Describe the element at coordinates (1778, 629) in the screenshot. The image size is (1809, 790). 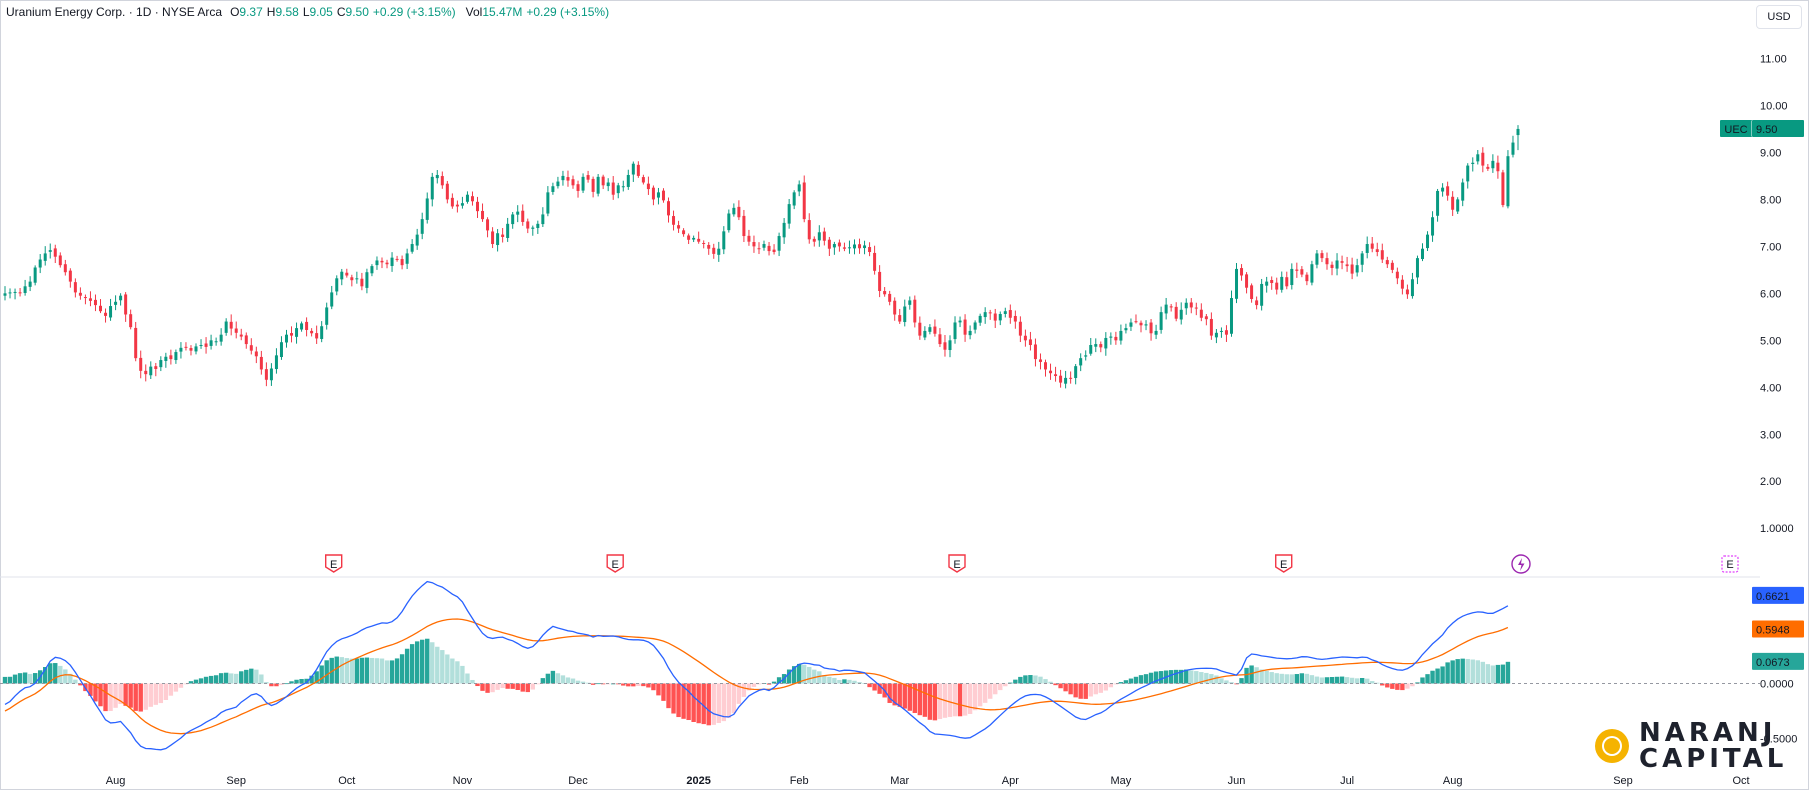
I see `signal-badge: 0.5948` at that location.